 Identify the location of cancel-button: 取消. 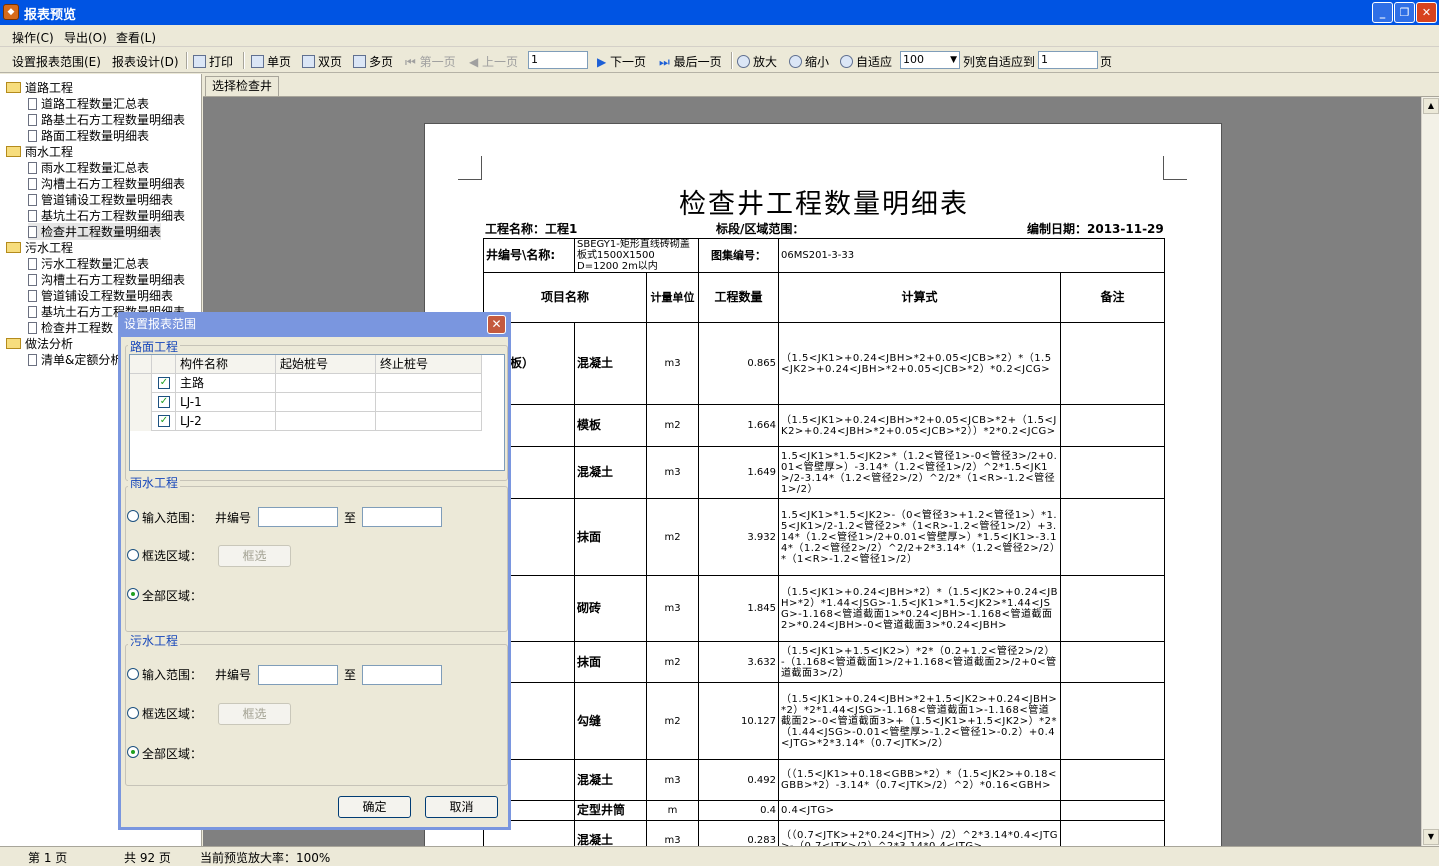
(461, 807).